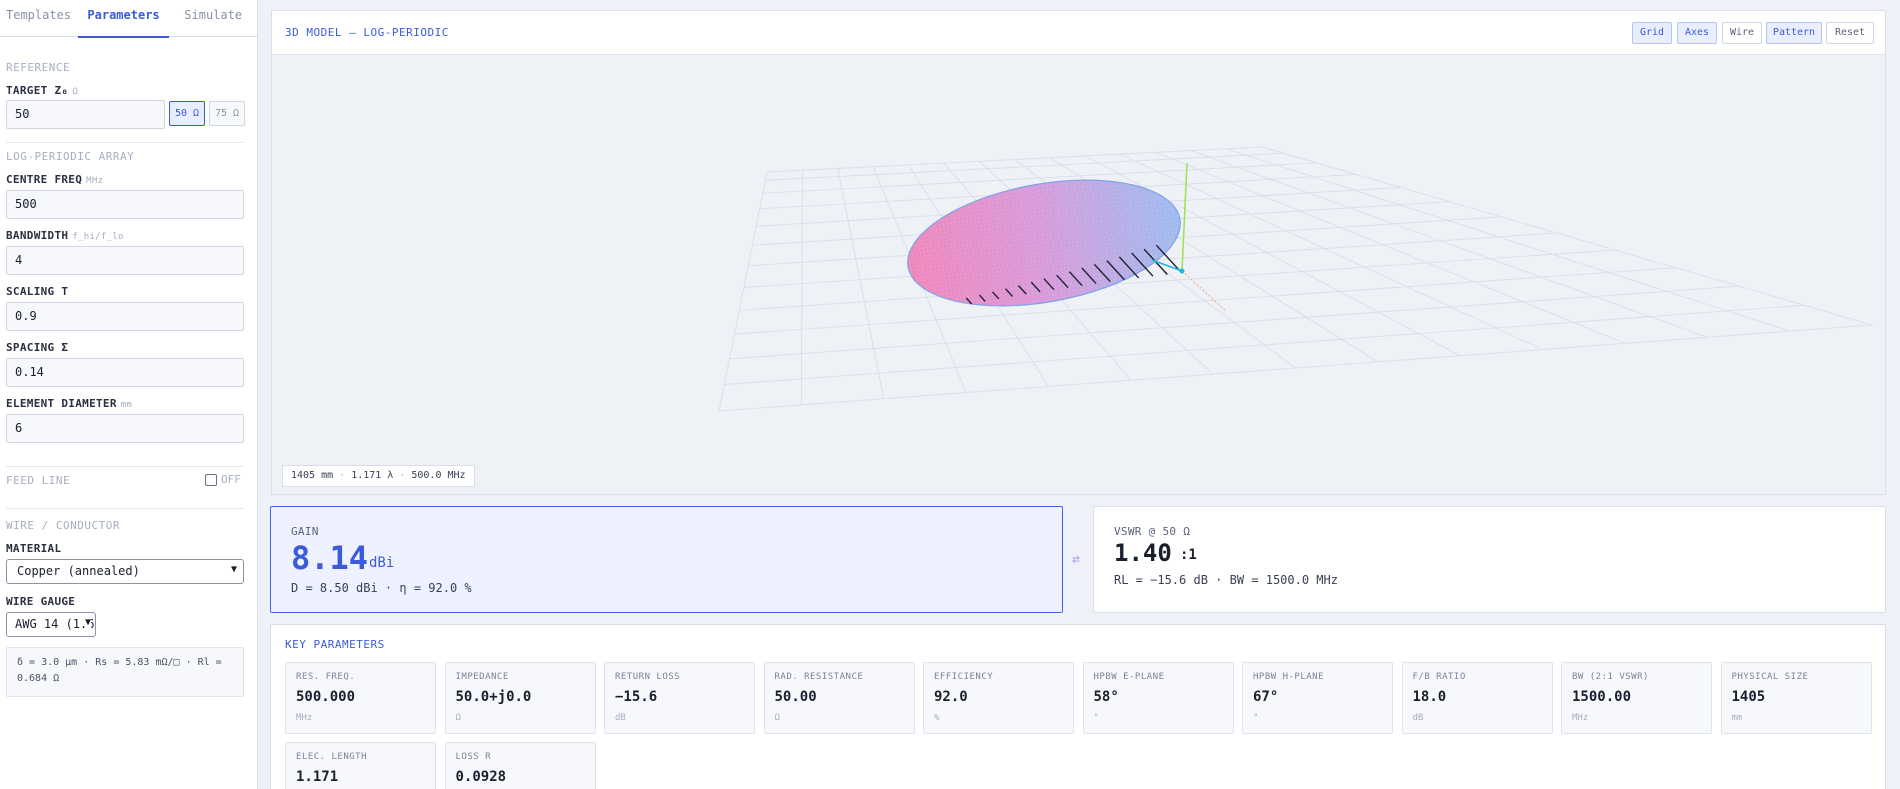  Describe the element at coordinates (648, 677) in the screenshot. I see `param-label: RETURN LOSS` at that location.